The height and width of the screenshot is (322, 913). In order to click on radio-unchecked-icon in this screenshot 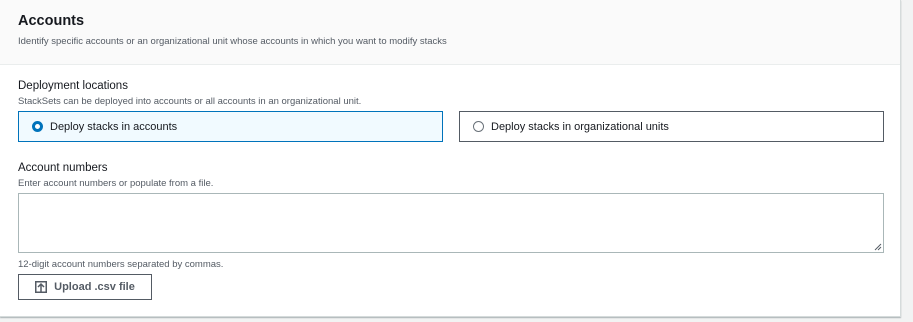, I will do `click(478, 126)`.